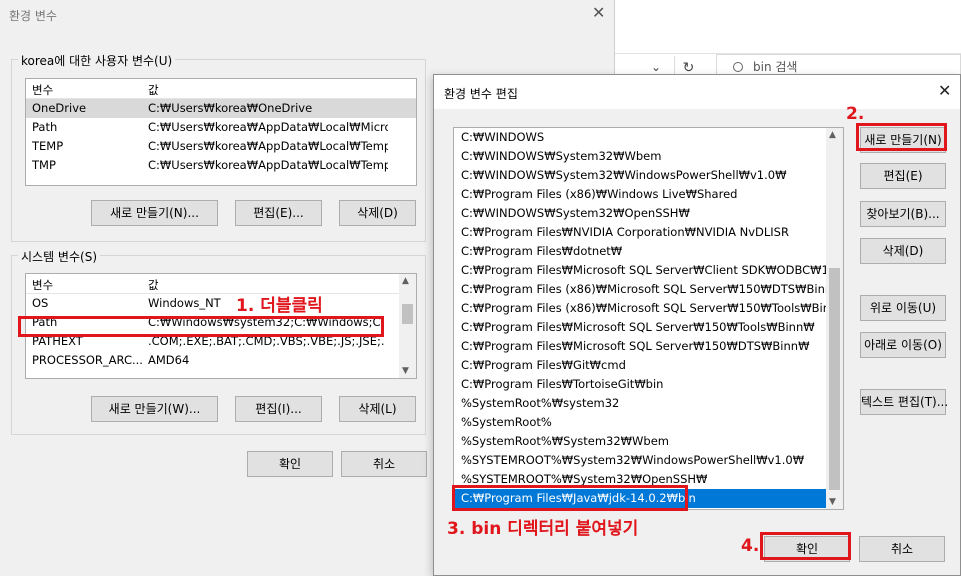  What do you see at coordinates (97, 60) in the screenshot?
I see `user-variables-label: korea에 대한 사용자 변수(U)` at bounding box center [97, 60].